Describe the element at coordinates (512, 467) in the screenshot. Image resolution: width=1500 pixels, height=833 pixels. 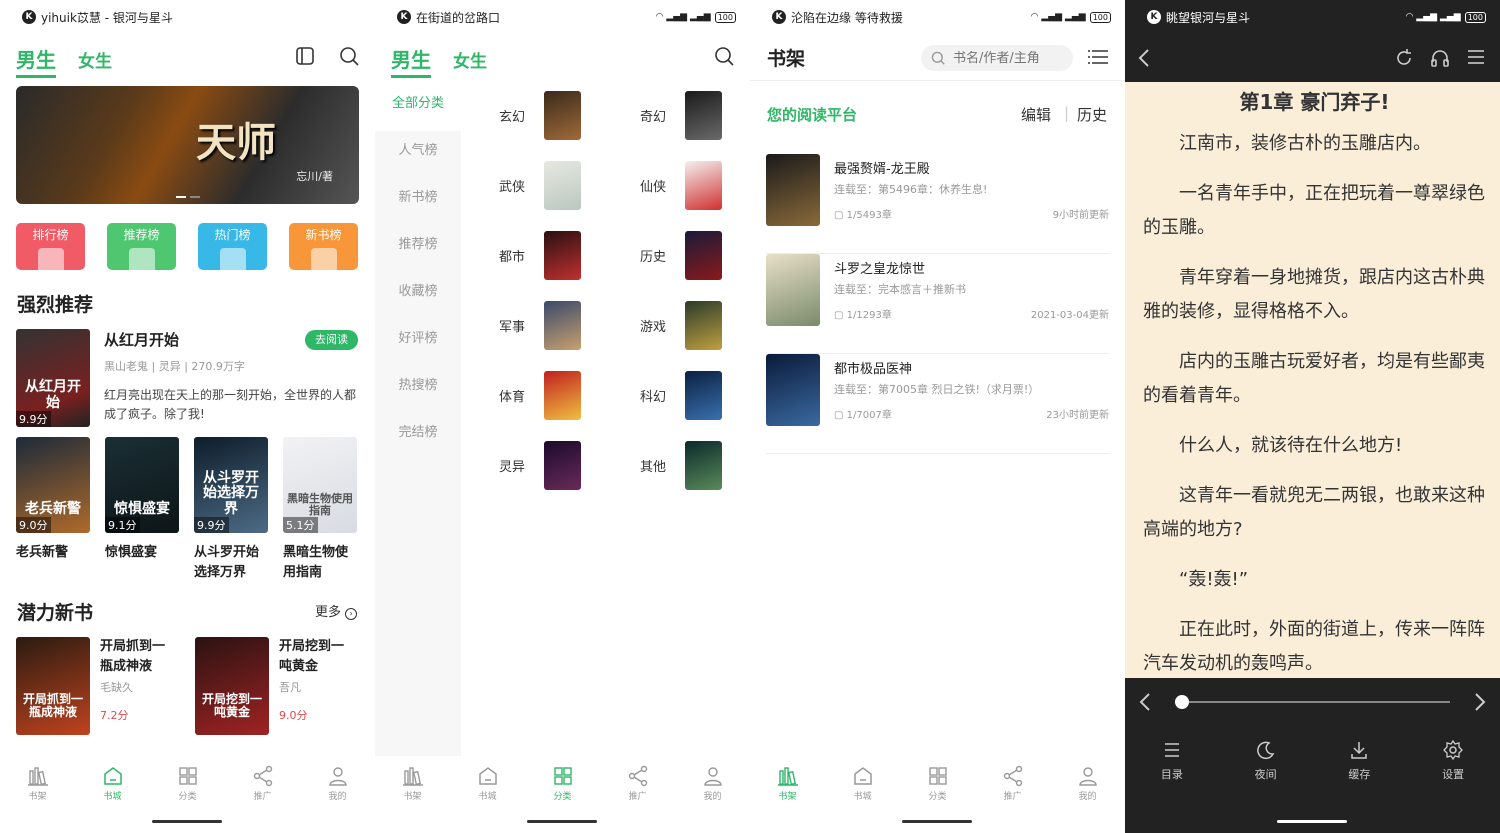
I see `category-name: 灵异` at that location.